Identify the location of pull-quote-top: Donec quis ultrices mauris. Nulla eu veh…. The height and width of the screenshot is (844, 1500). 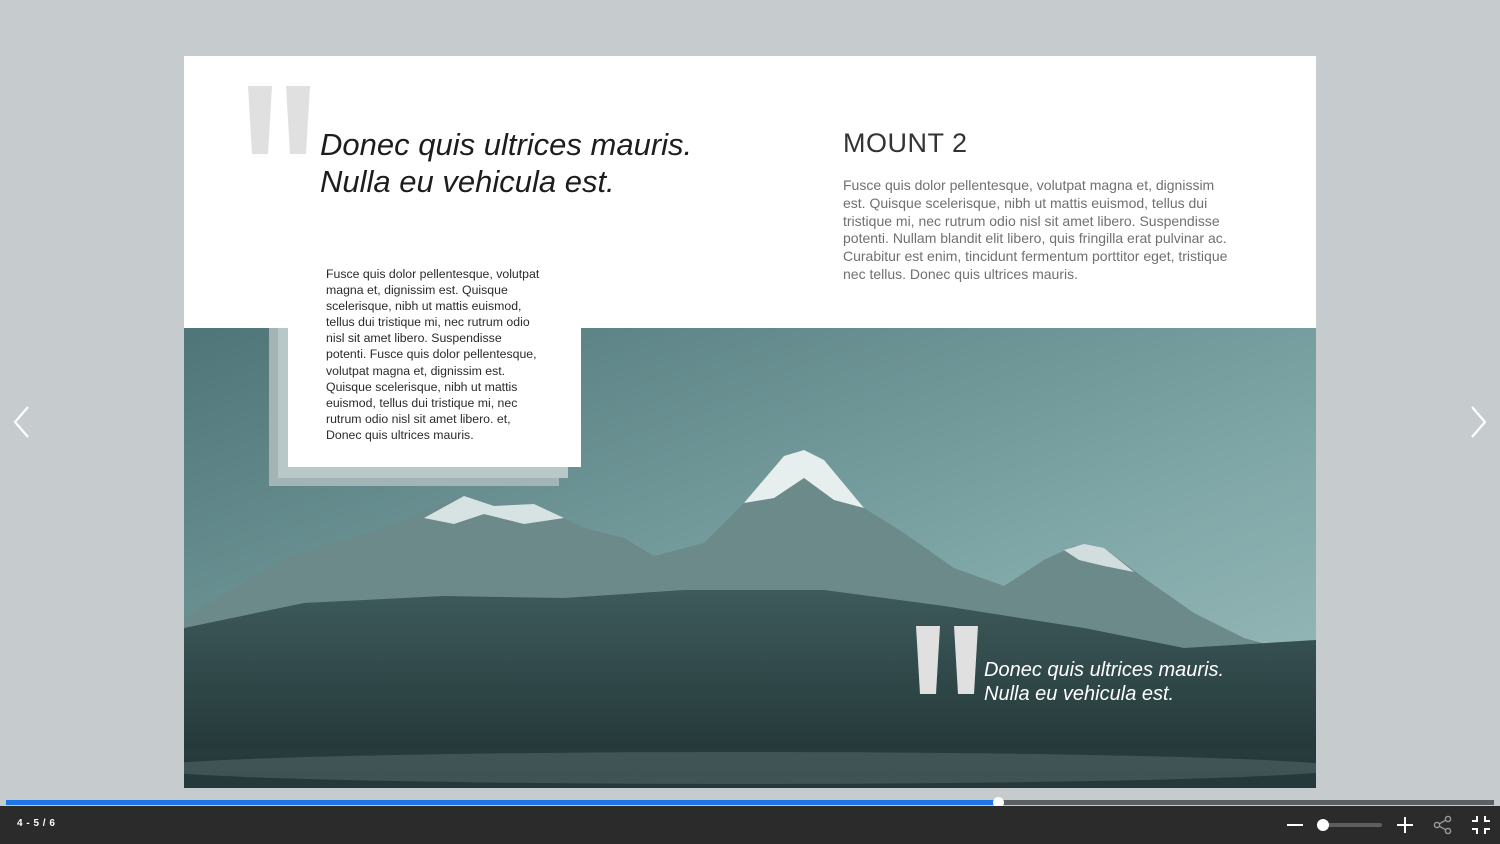
(530, 163).